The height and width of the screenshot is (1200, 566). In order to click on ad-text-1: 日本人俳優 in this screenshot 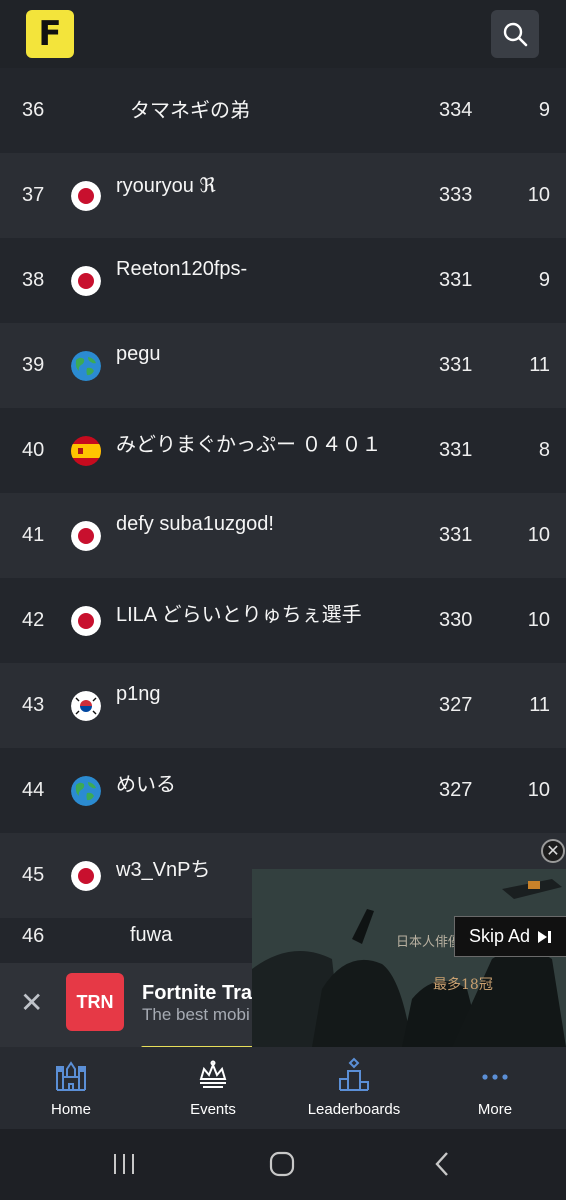, I will do `click(429, 942)`.